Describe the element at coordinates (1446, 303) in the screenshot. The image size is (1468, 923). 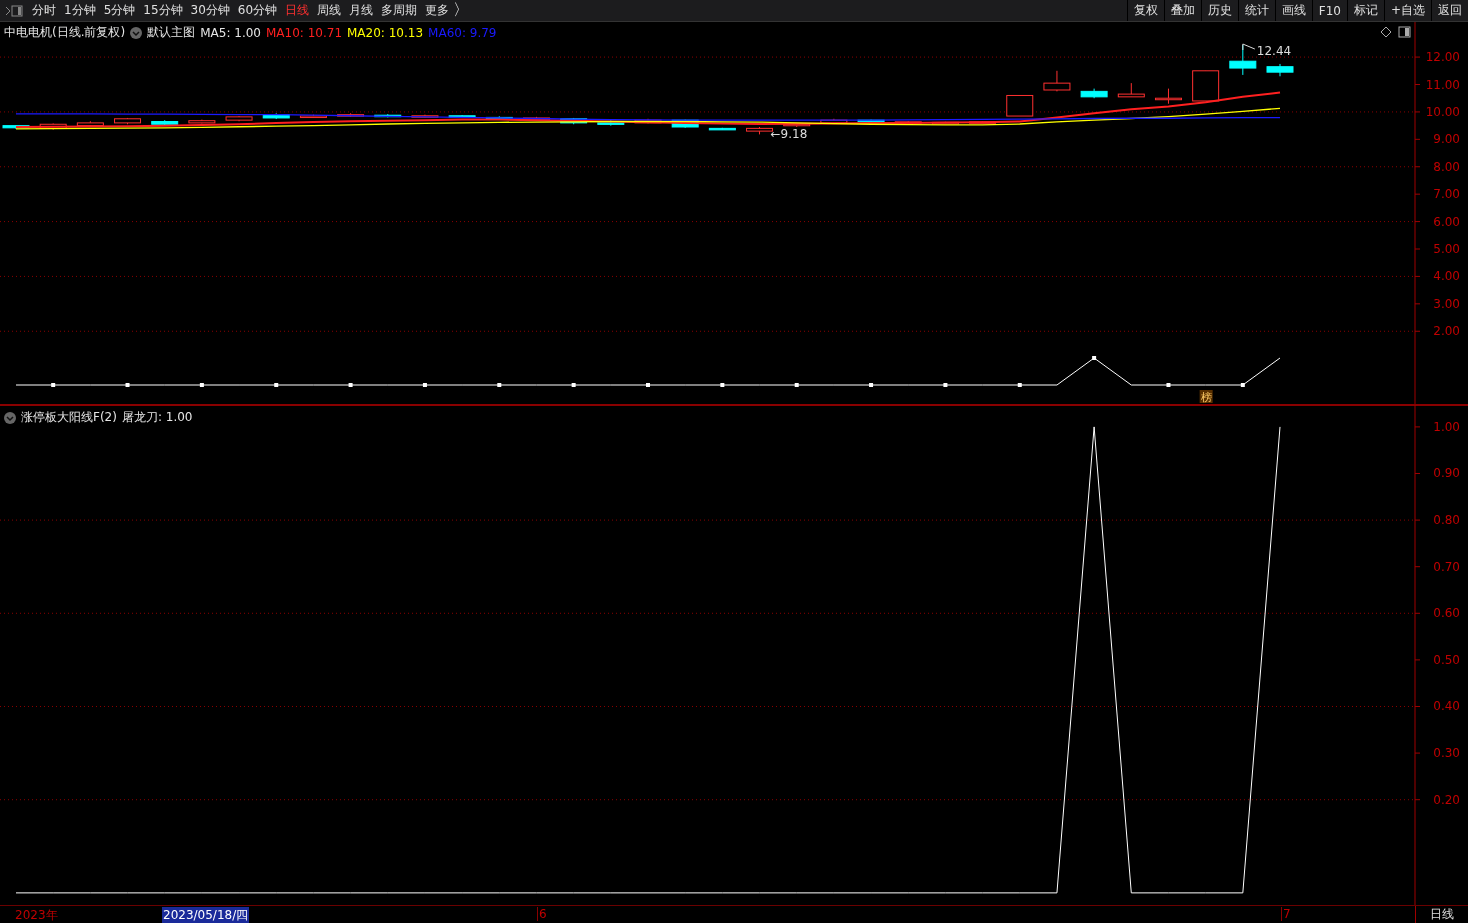
I see `axis-tick-label: 3.00` at that location.